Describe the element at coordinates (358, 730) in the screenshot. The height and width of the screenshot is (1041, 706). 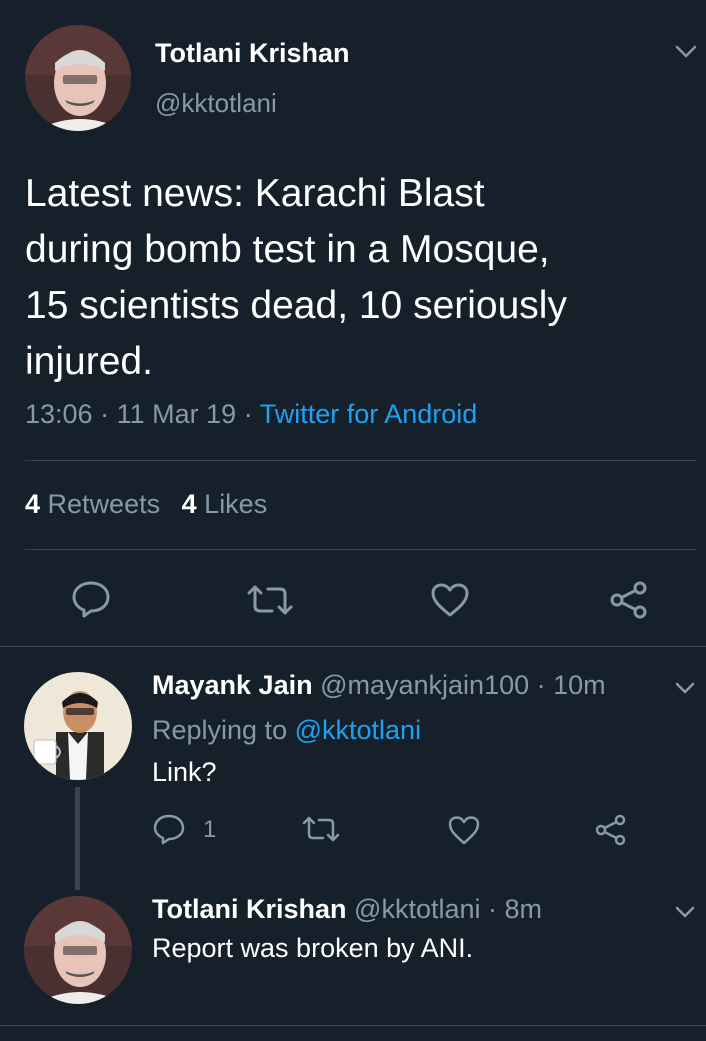
I see `replying-to-handle: @kktotlani` at that location.